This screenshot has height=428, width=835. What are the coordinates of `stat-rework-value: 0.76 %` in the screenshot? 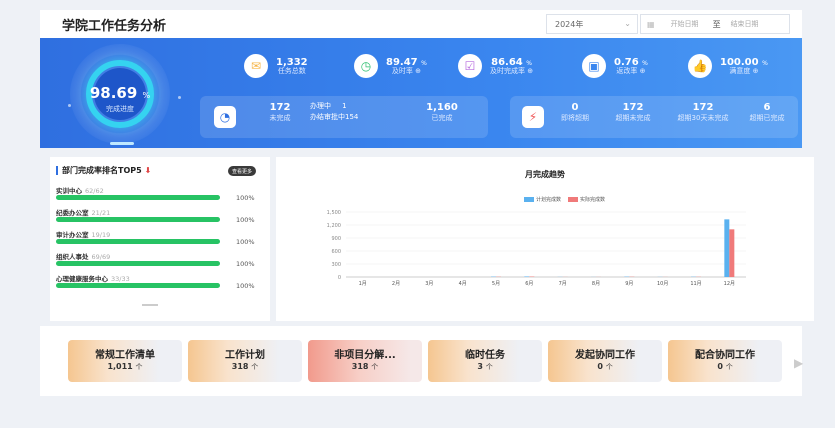 It's located at (631, 62).